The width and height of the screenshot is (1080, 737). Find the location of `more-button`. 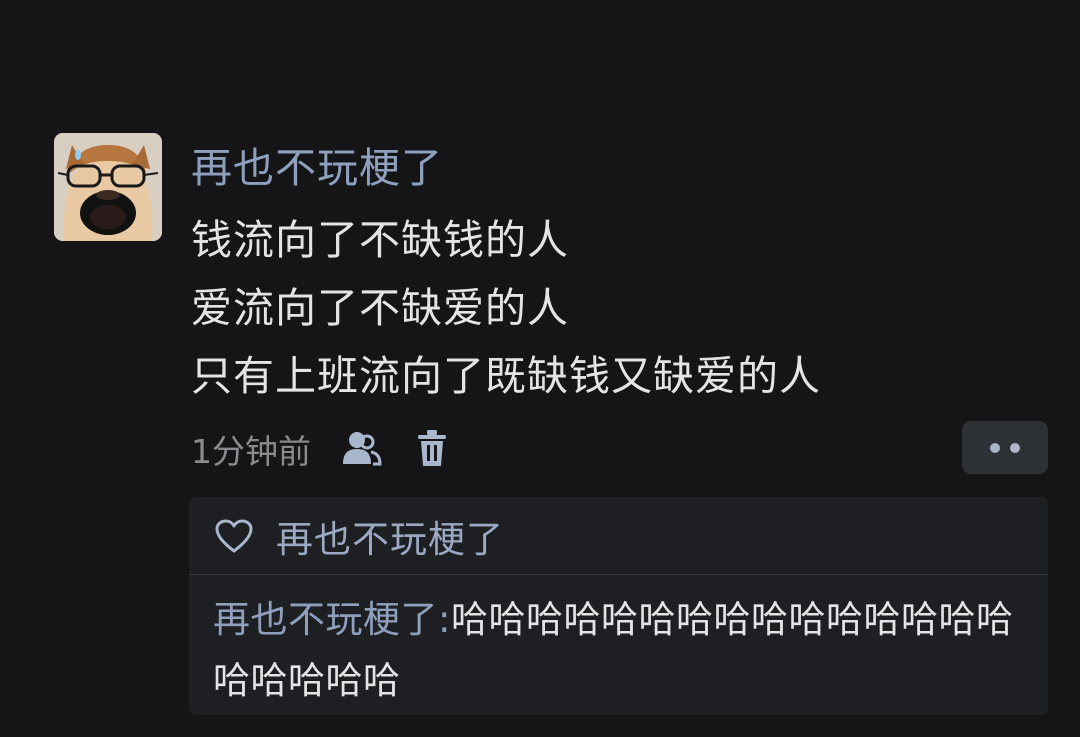

more-button is located at coordinates (1005, 447).